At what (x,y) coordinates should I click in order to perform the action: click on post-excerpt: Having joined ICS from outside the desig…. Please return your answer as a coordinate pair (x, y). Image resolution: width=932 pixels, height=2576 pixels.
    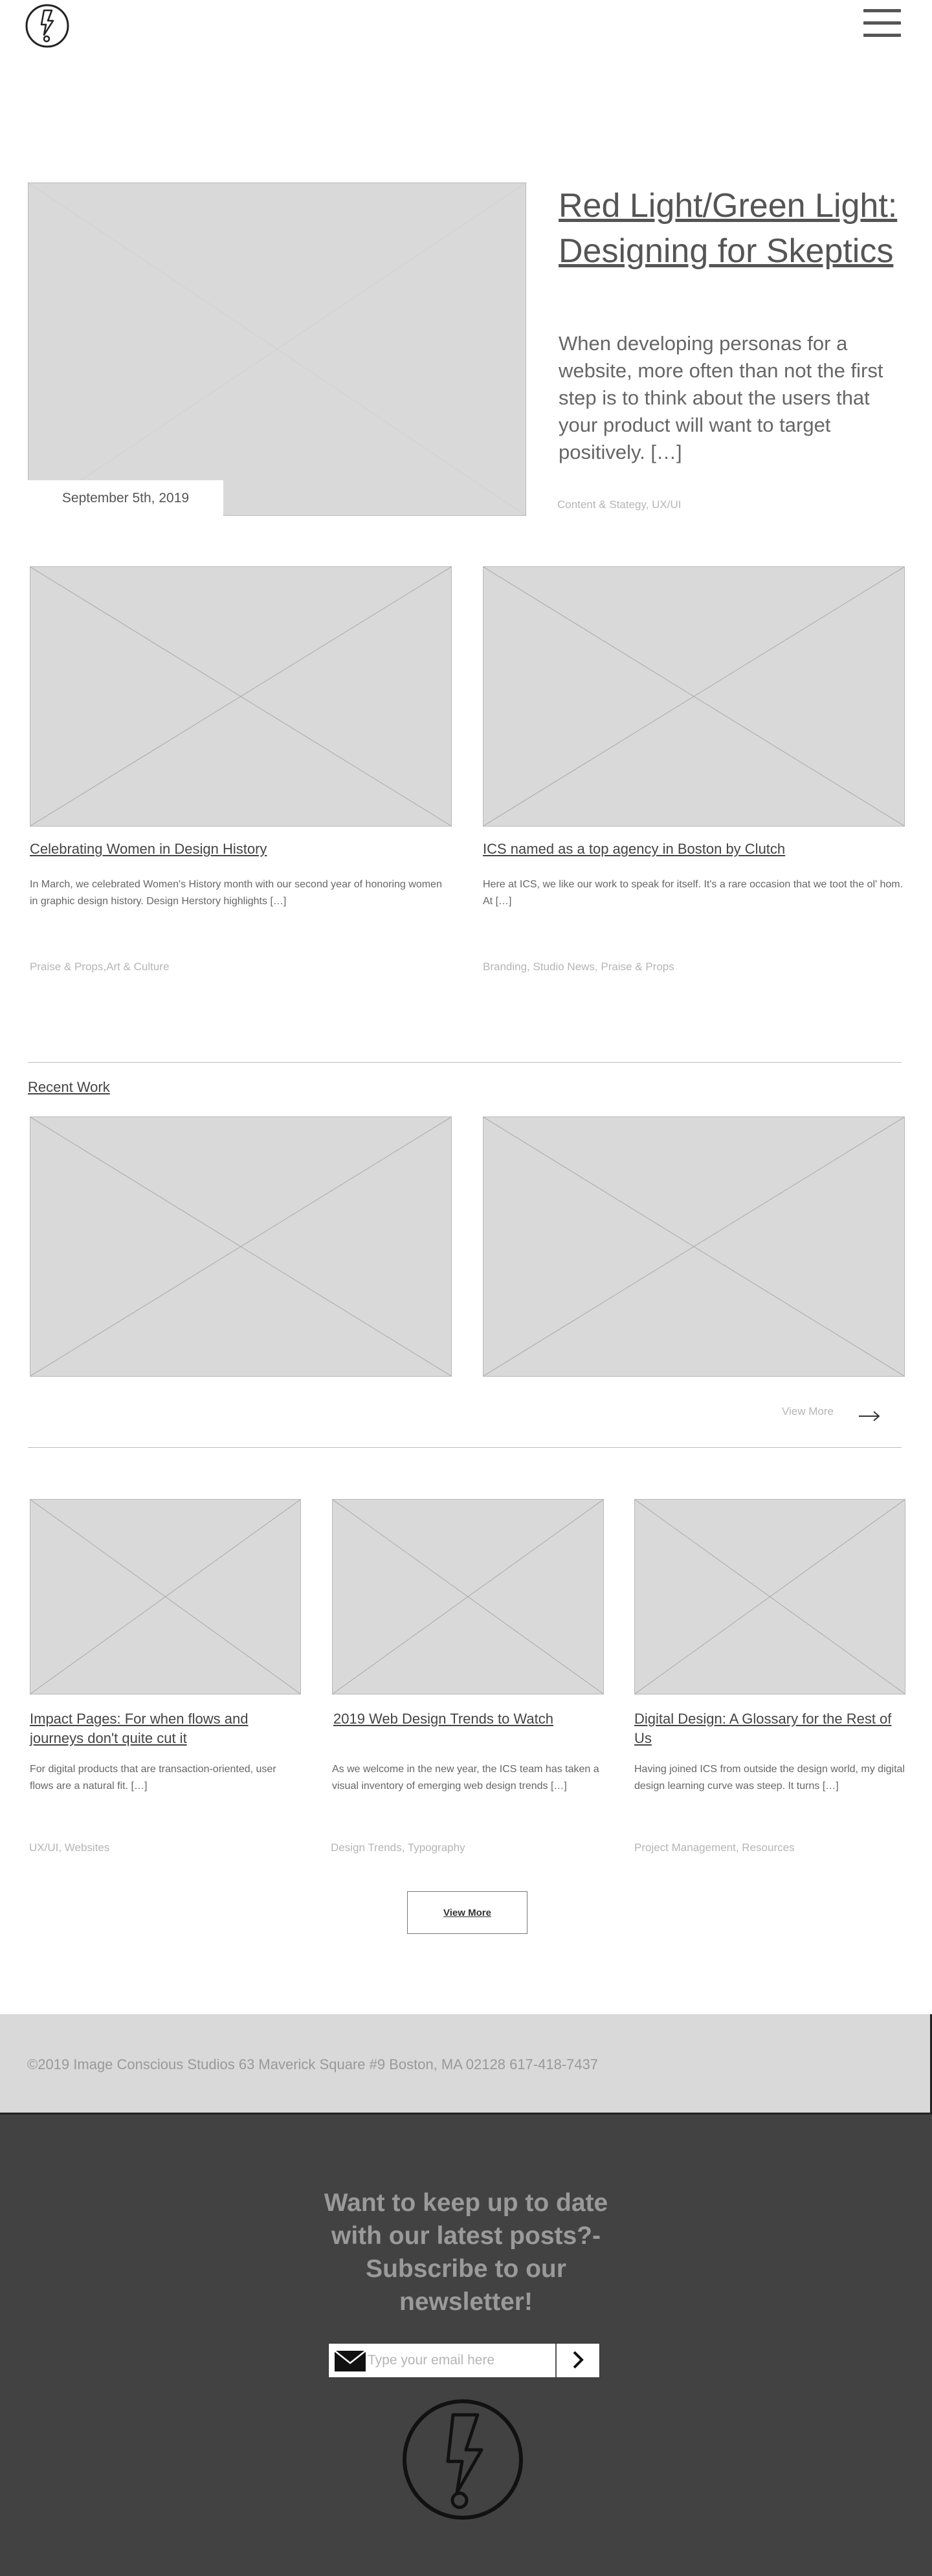
    Looking at the image, I should click on (769, 1778).